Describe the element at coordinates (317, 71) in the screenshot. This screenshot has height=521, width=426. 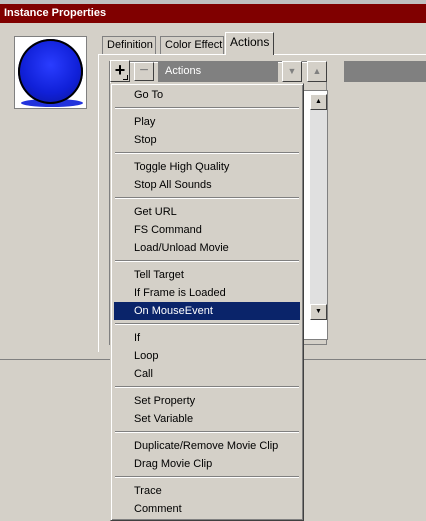
I see `move-up-button: ▲` at that location.